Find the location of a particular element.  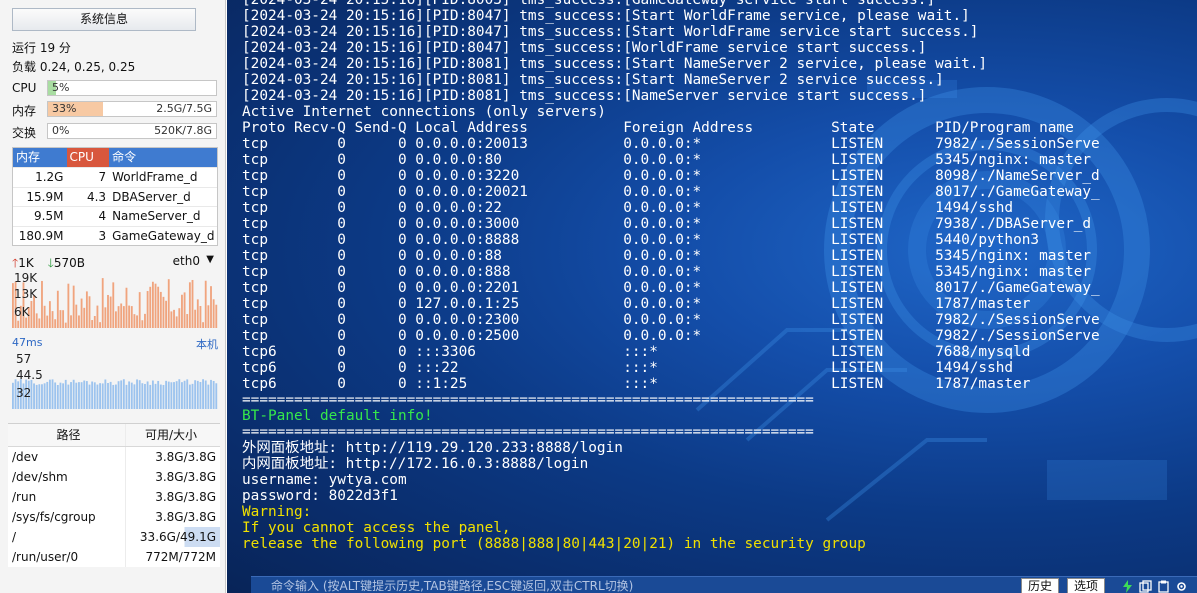

process-row: 1.2G 7 WorldFrame_d is located at coordinates (115, 177).